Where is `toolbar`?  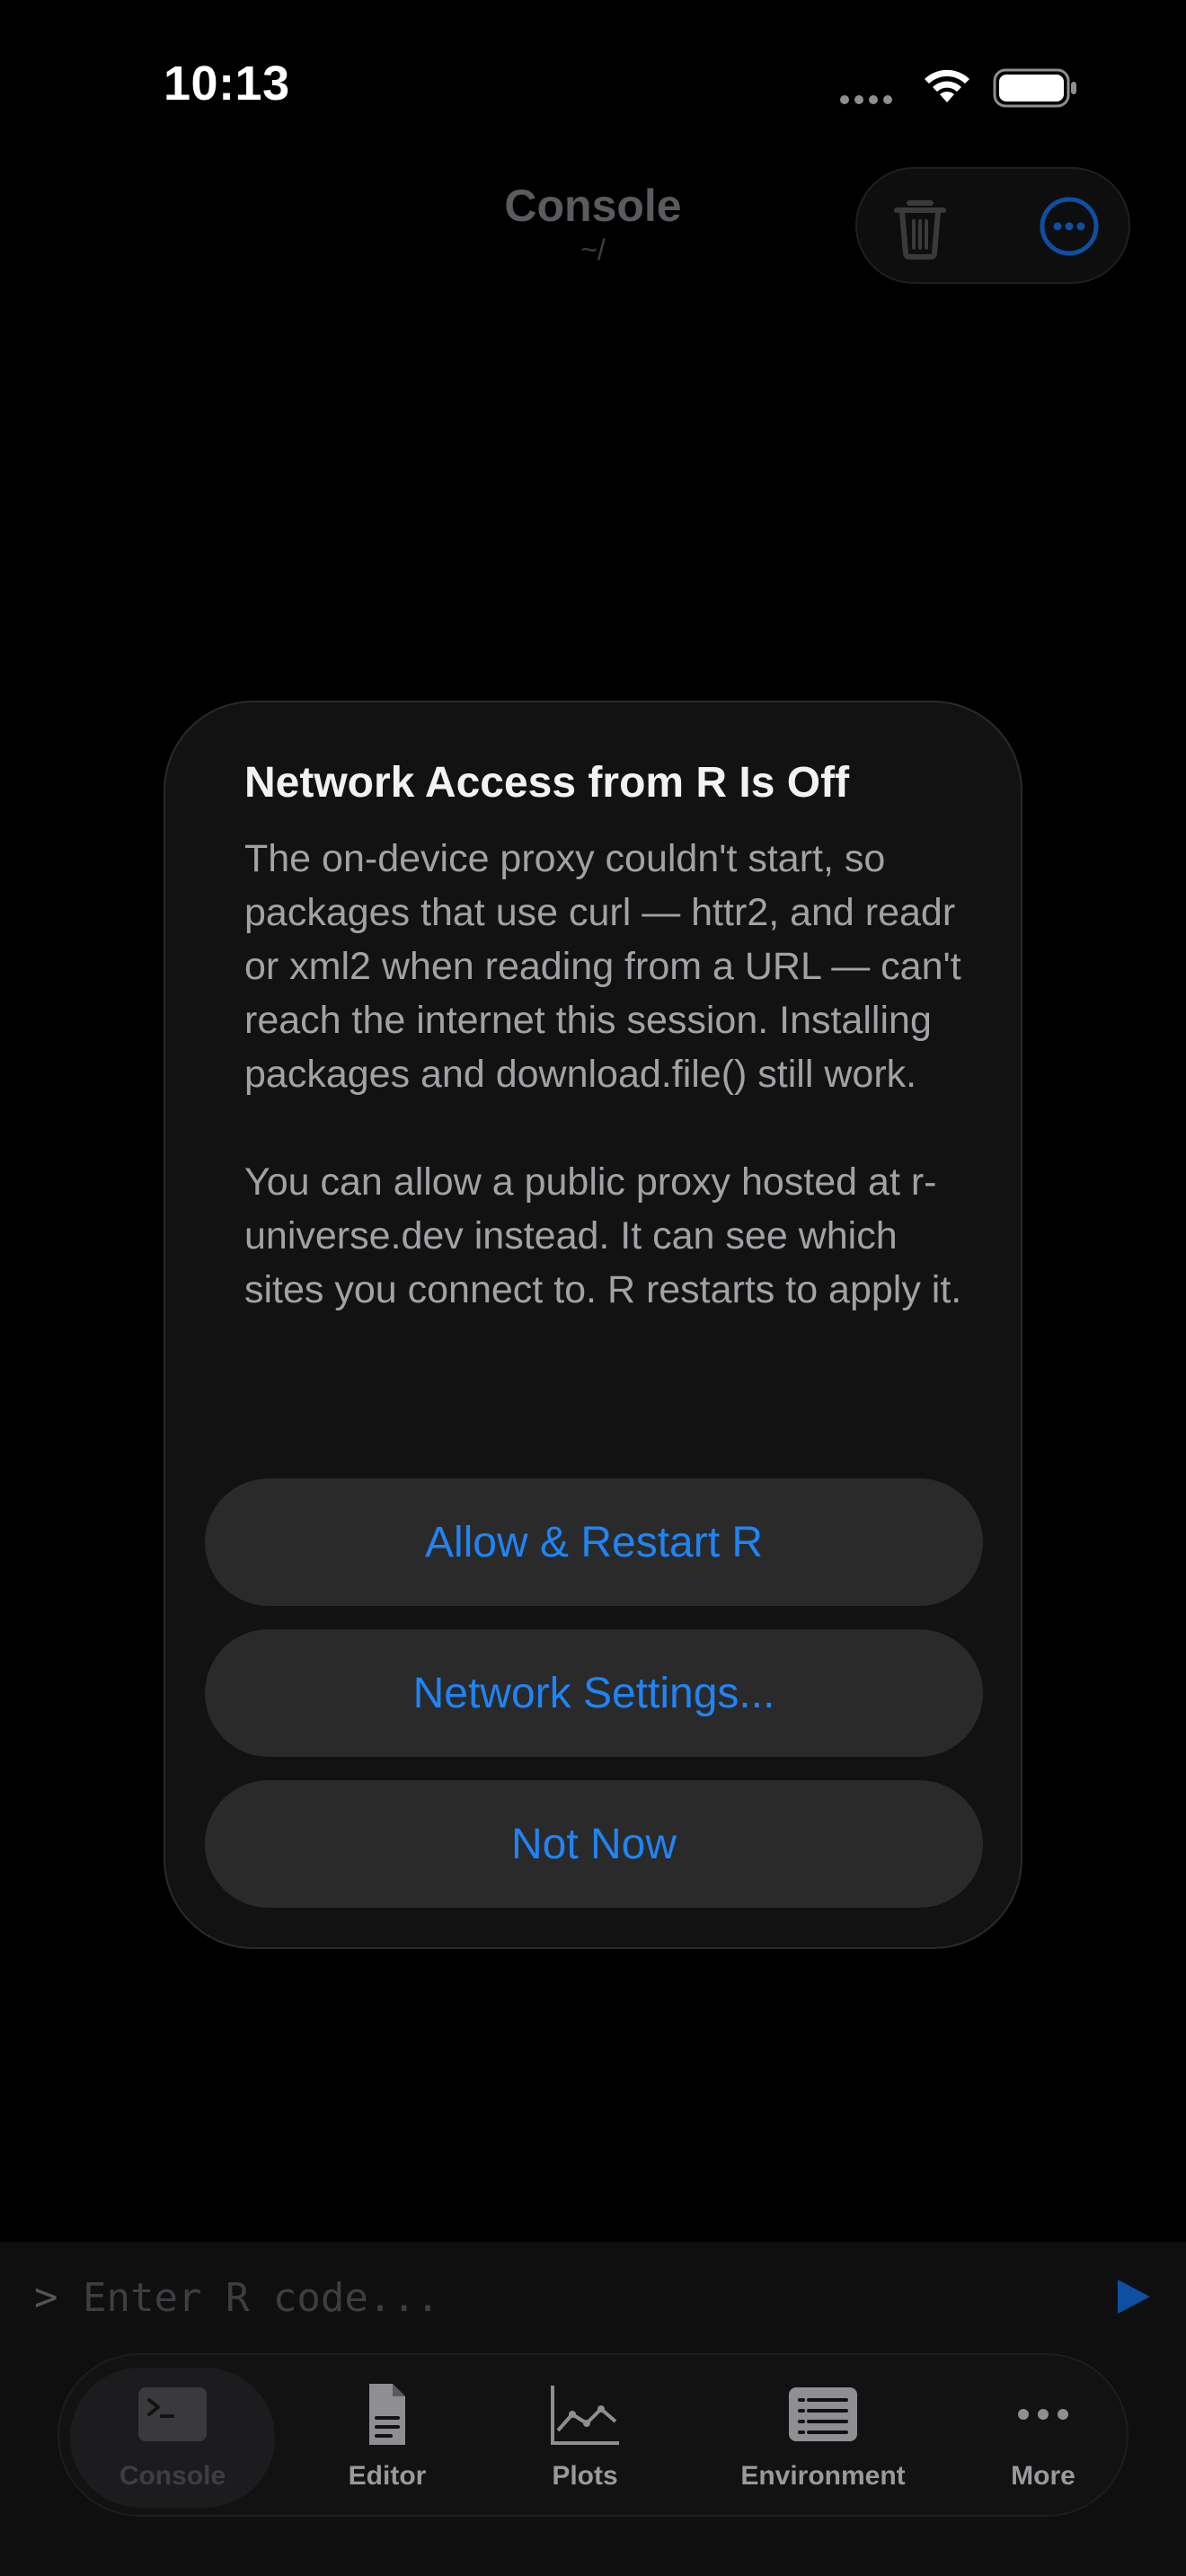
toolbar is located at coordinates (992, 225).